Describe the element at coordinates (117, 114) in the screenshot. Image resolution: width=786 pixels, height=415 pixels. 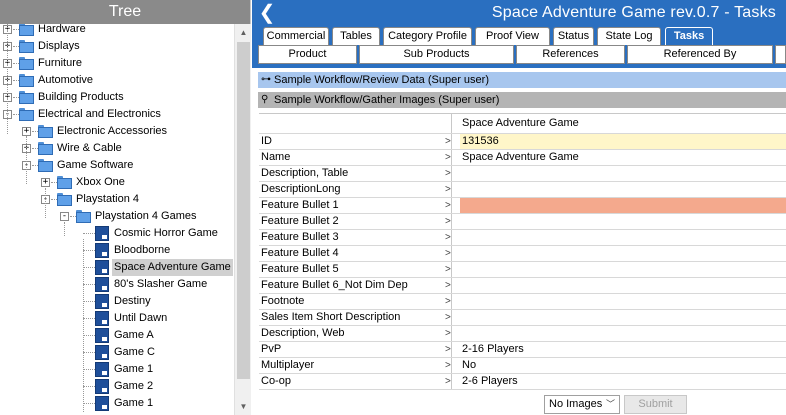
I see `tree-item: - Electrical and Electronics` at that location.